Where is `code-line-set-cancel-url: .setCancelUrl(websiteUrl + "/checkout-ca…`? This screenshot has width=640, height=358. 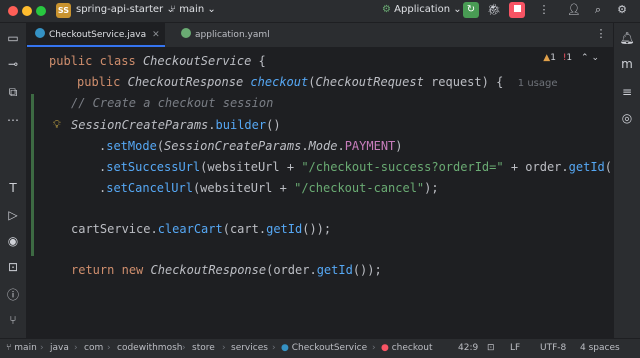
code-line-set-cancel-url: .setCancelUrl(websiteUrl + "/checkout-ca… is located at coordinates (269, 188).